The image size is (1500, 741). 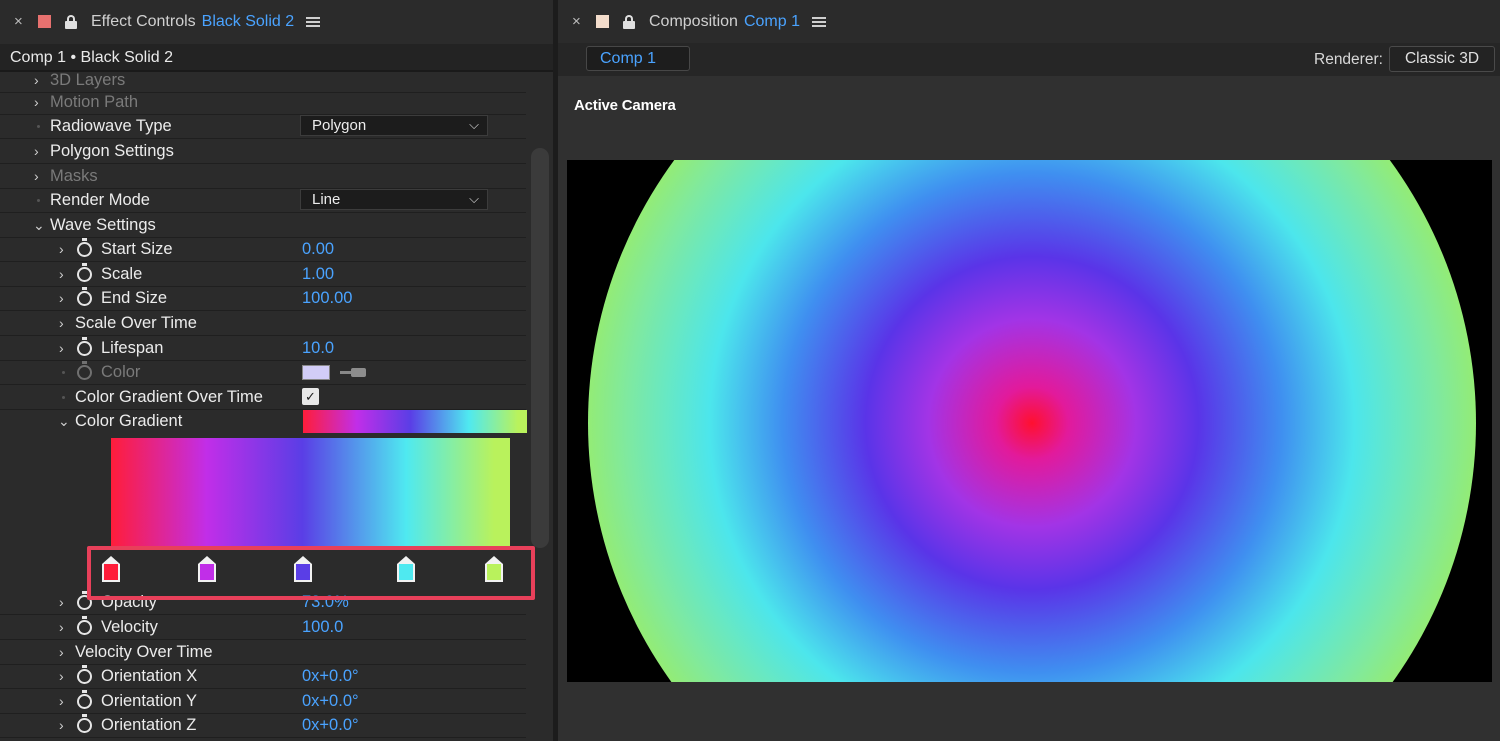 I want to click on property-row-orientation-y: › Orientation Y 0x+0.0°, so click(x=263, y=701).